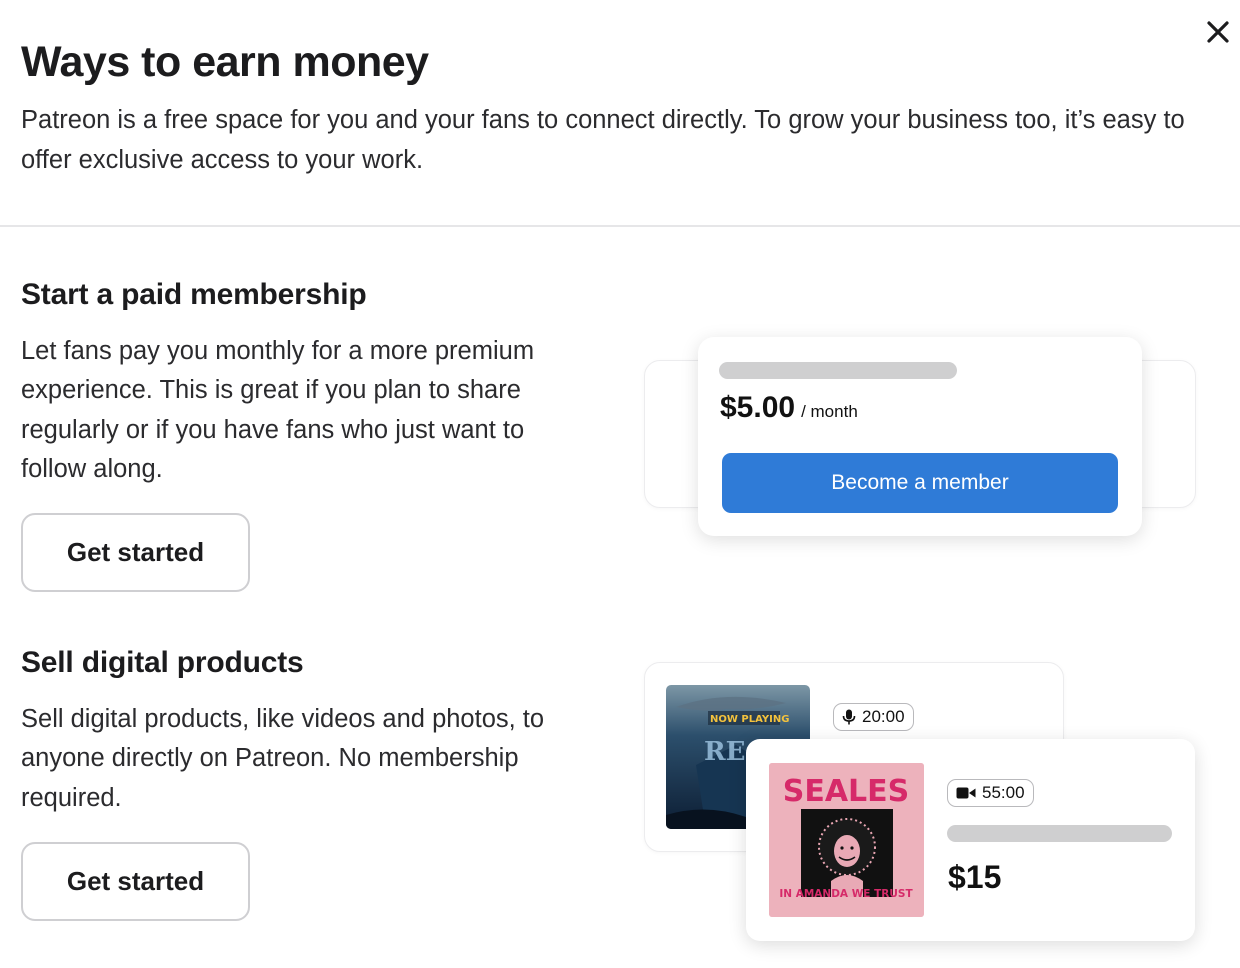 This screenshot has height=968, width=1240. What do you see at coordinates (920, 483) in the screenshot?
I see `become-member-button: Become a member` at bounding box center [920, 483].